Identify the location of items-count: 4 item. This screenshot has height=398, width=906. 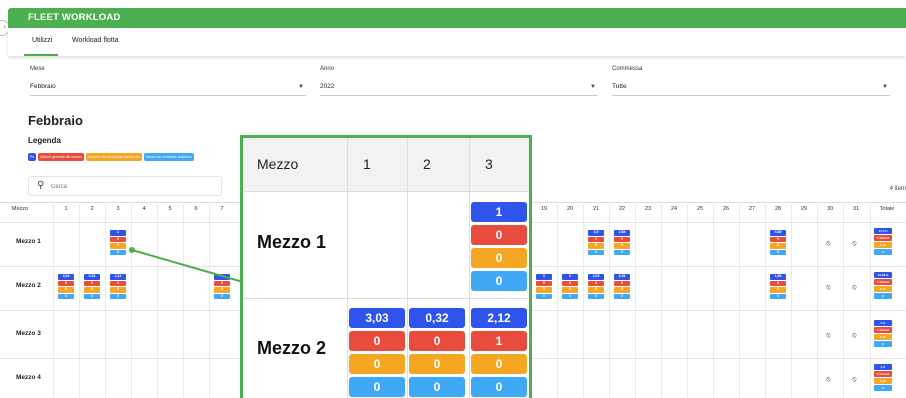
(897, 189).